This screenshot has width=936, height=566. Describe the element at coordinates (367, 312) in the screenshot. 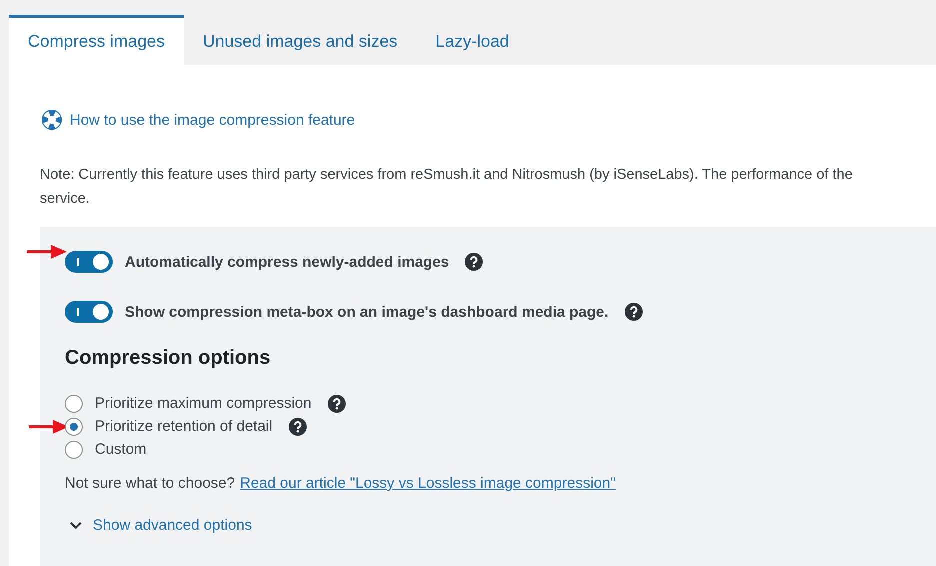

I see `toggle-label: Show compression meta-box on an image's dashboard media page.` at that location.